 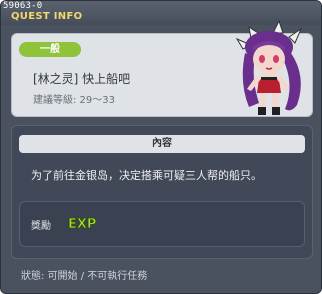 What do you see at coordinates (146, 175) in the screenshot?
I see `quest-description: 为了前往金银岛，决定搭乘可疑三人帮的船只。` at bounding box center [146, 175].